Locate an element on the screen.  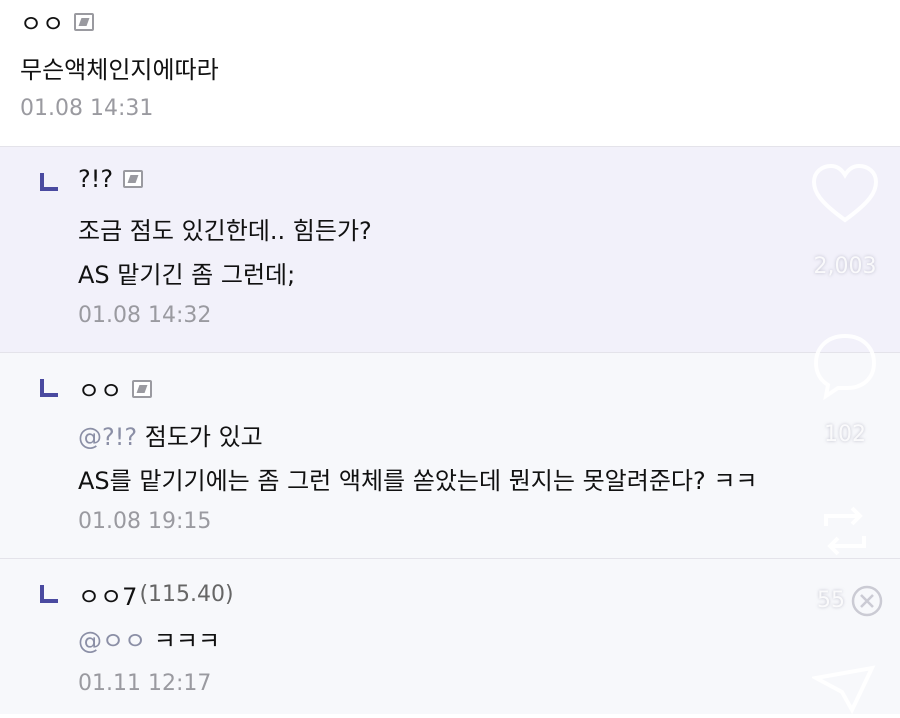
comment-date: 01.08 14:32 is located at coordinates (145, 315).